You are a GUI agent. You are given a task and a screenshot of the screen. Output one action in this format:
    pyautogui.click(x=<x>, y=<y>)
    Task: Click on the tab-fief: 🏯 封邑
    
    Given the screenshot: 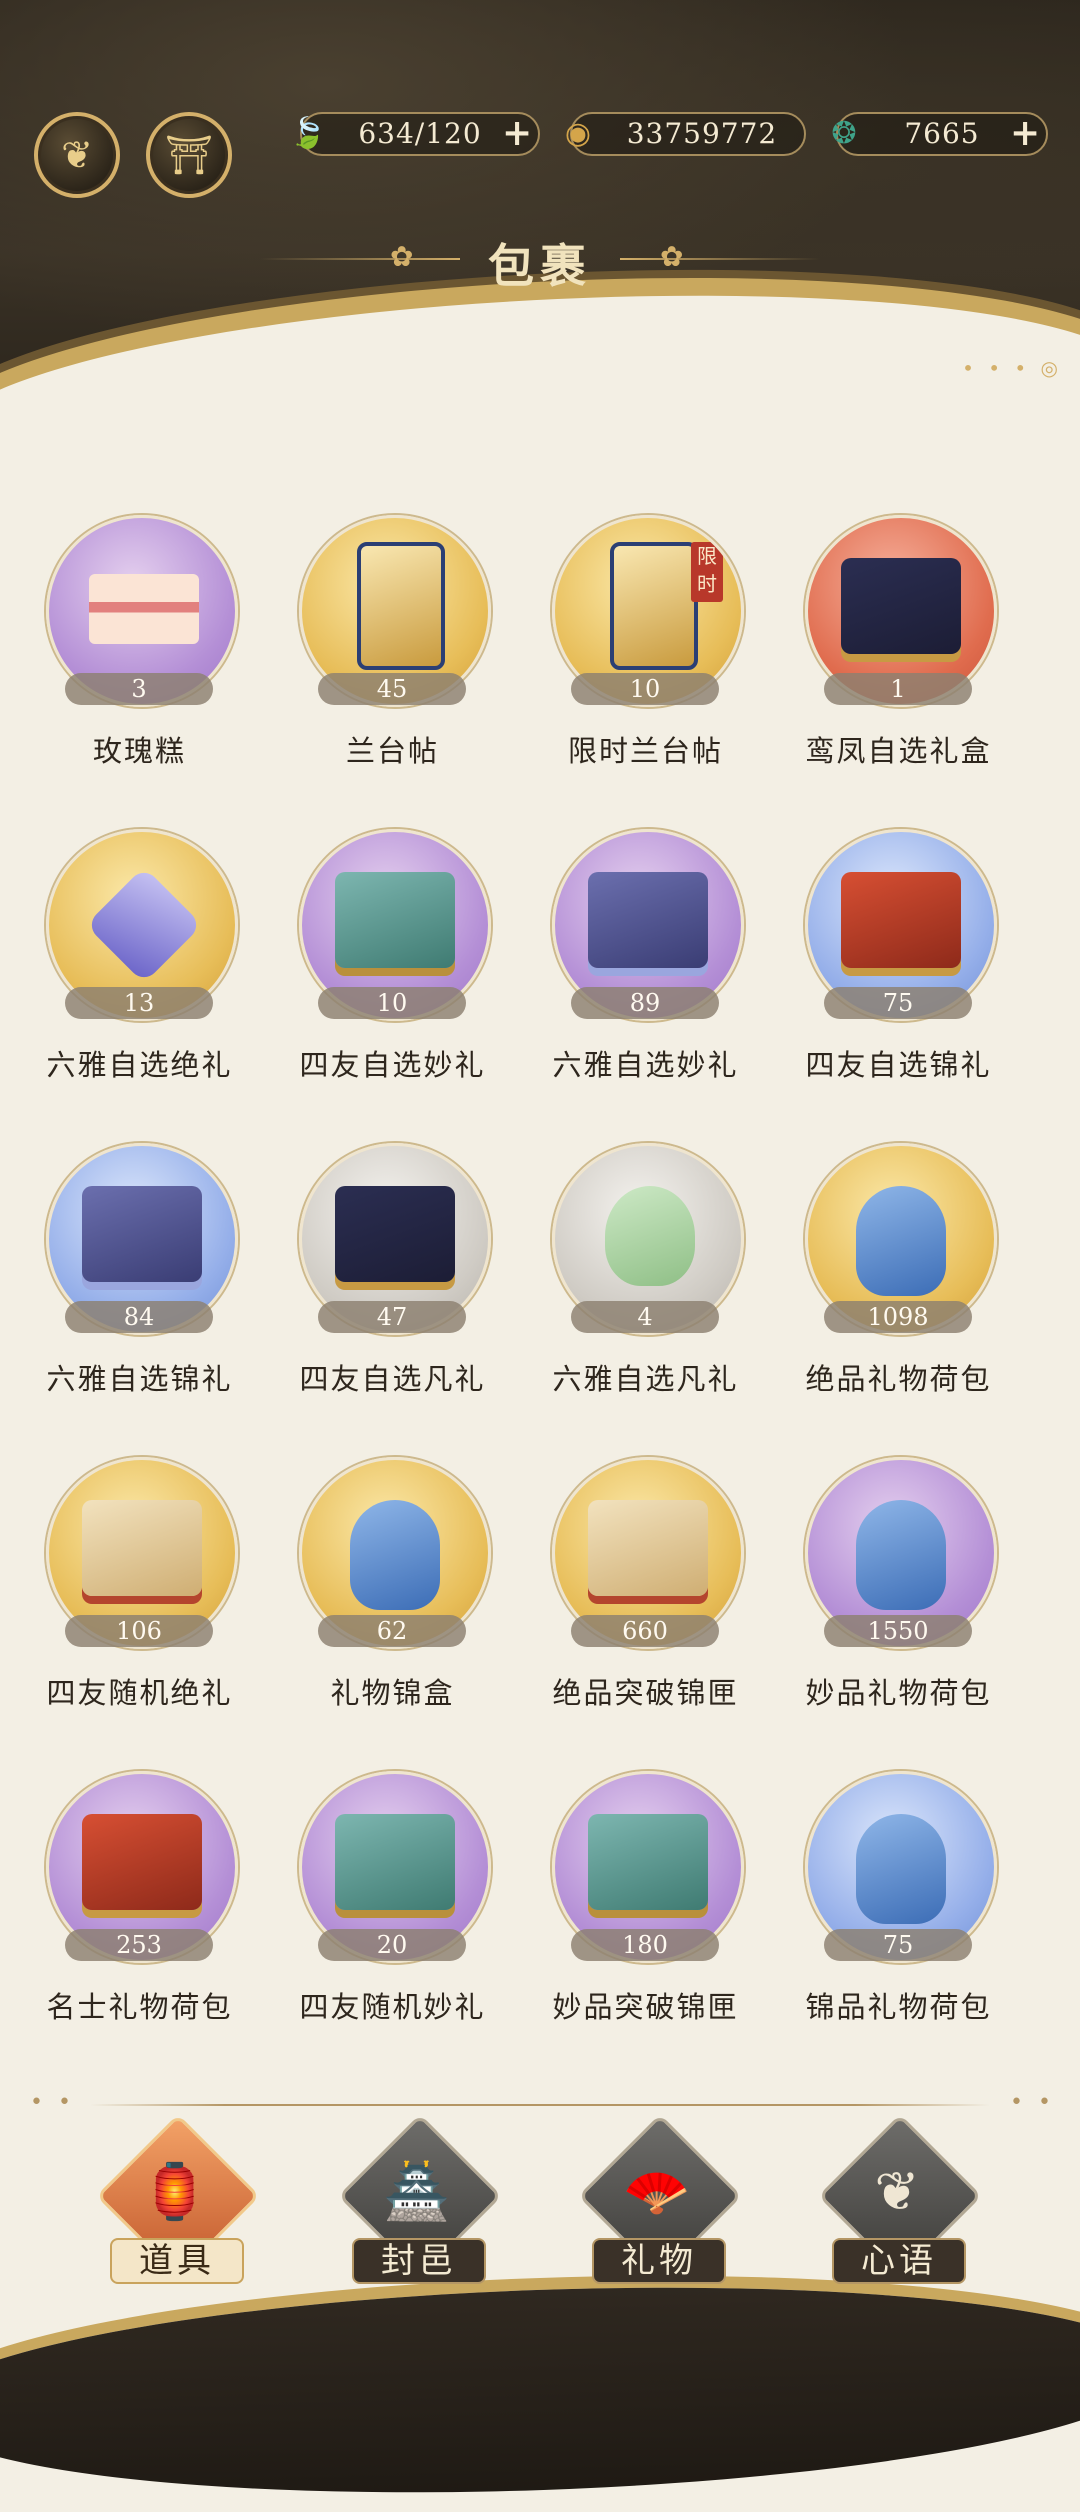 What is the action you would take?
    pyautogui.click(x=417, y=2205)
    